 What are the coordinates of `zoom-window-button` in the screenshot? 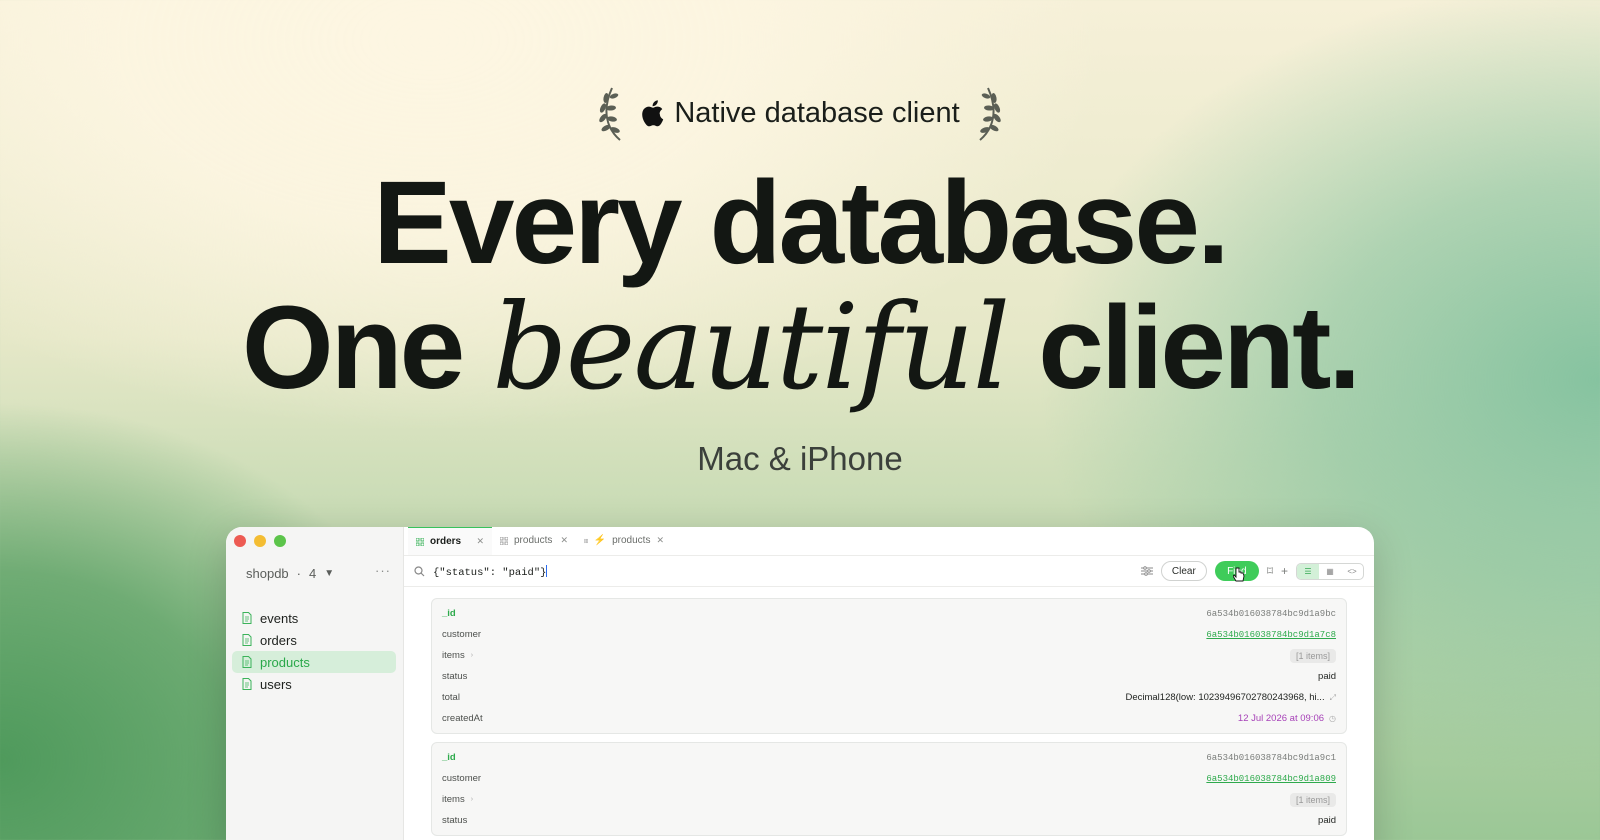 It's located at (280, 541).